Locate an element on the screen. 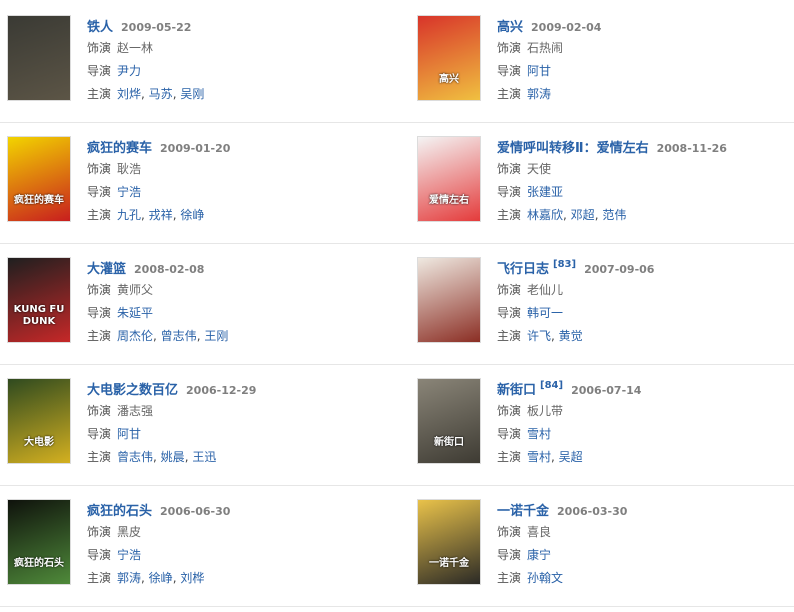  film-title-link: 一诺千金 is located at coordinates (523, 511).